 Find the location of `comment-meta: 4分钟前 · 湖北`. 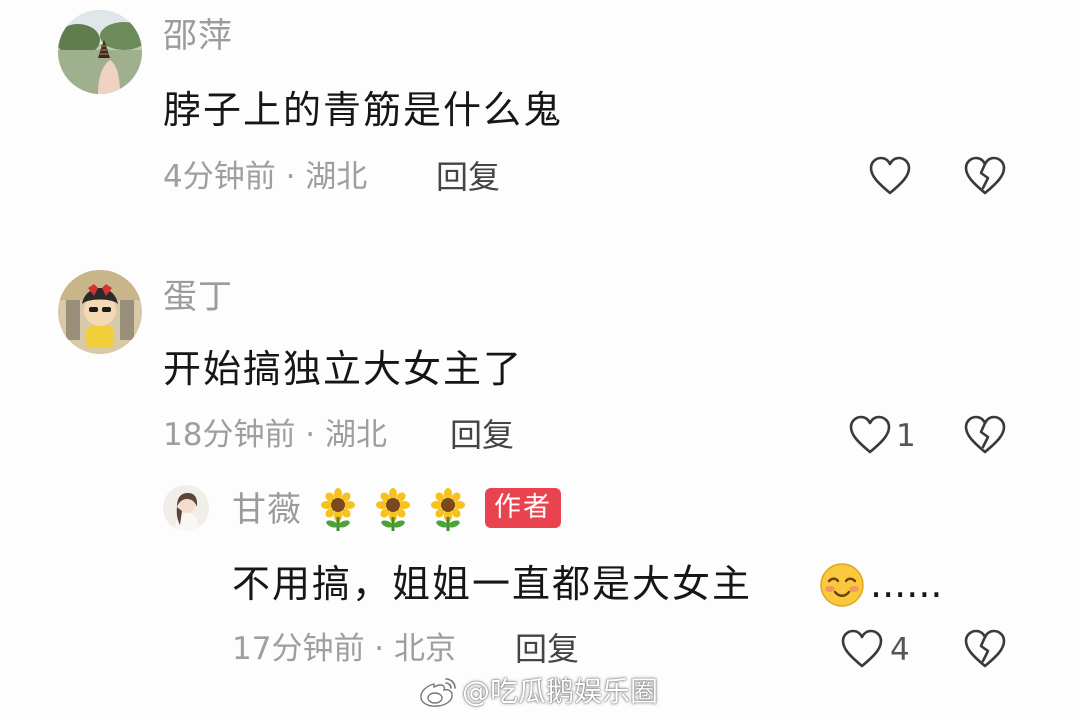

comment-meta: 4分钟前 · 湖北 is located at coordinates (265, 177).